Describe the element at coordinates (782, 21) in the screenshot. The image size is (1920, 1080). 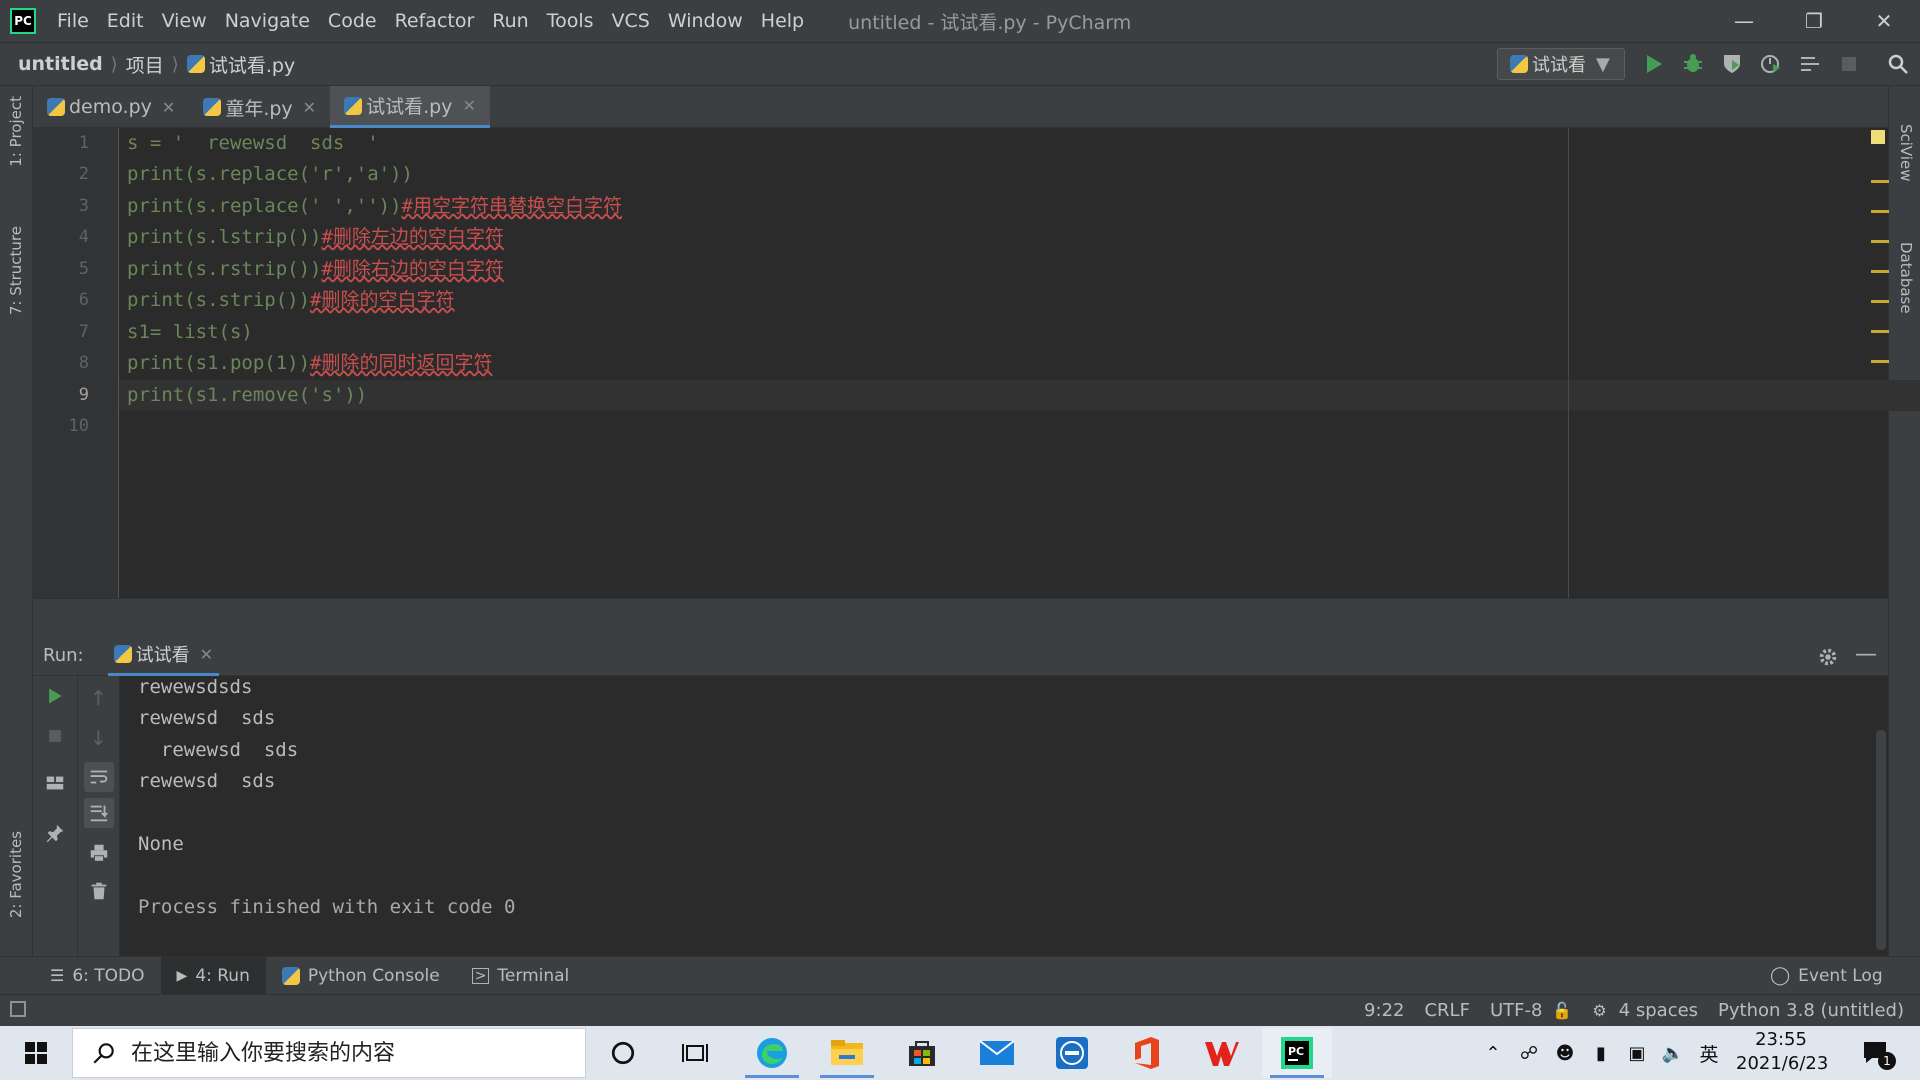
I see `menu-help: Help` at that location.